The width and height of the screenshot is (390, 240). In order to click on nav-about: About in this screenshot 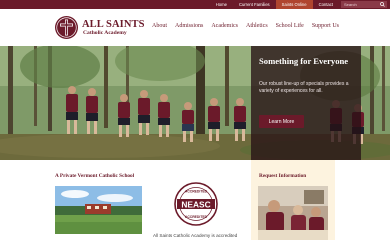, I will do `click(159, 26)`.